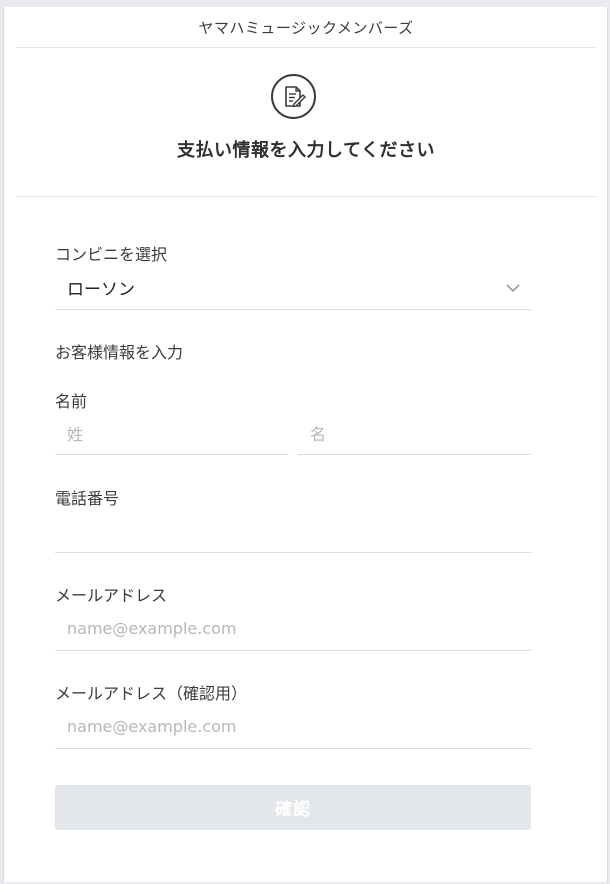  I want to click on store-select-label: コンビニを選択, so click(111, 254).